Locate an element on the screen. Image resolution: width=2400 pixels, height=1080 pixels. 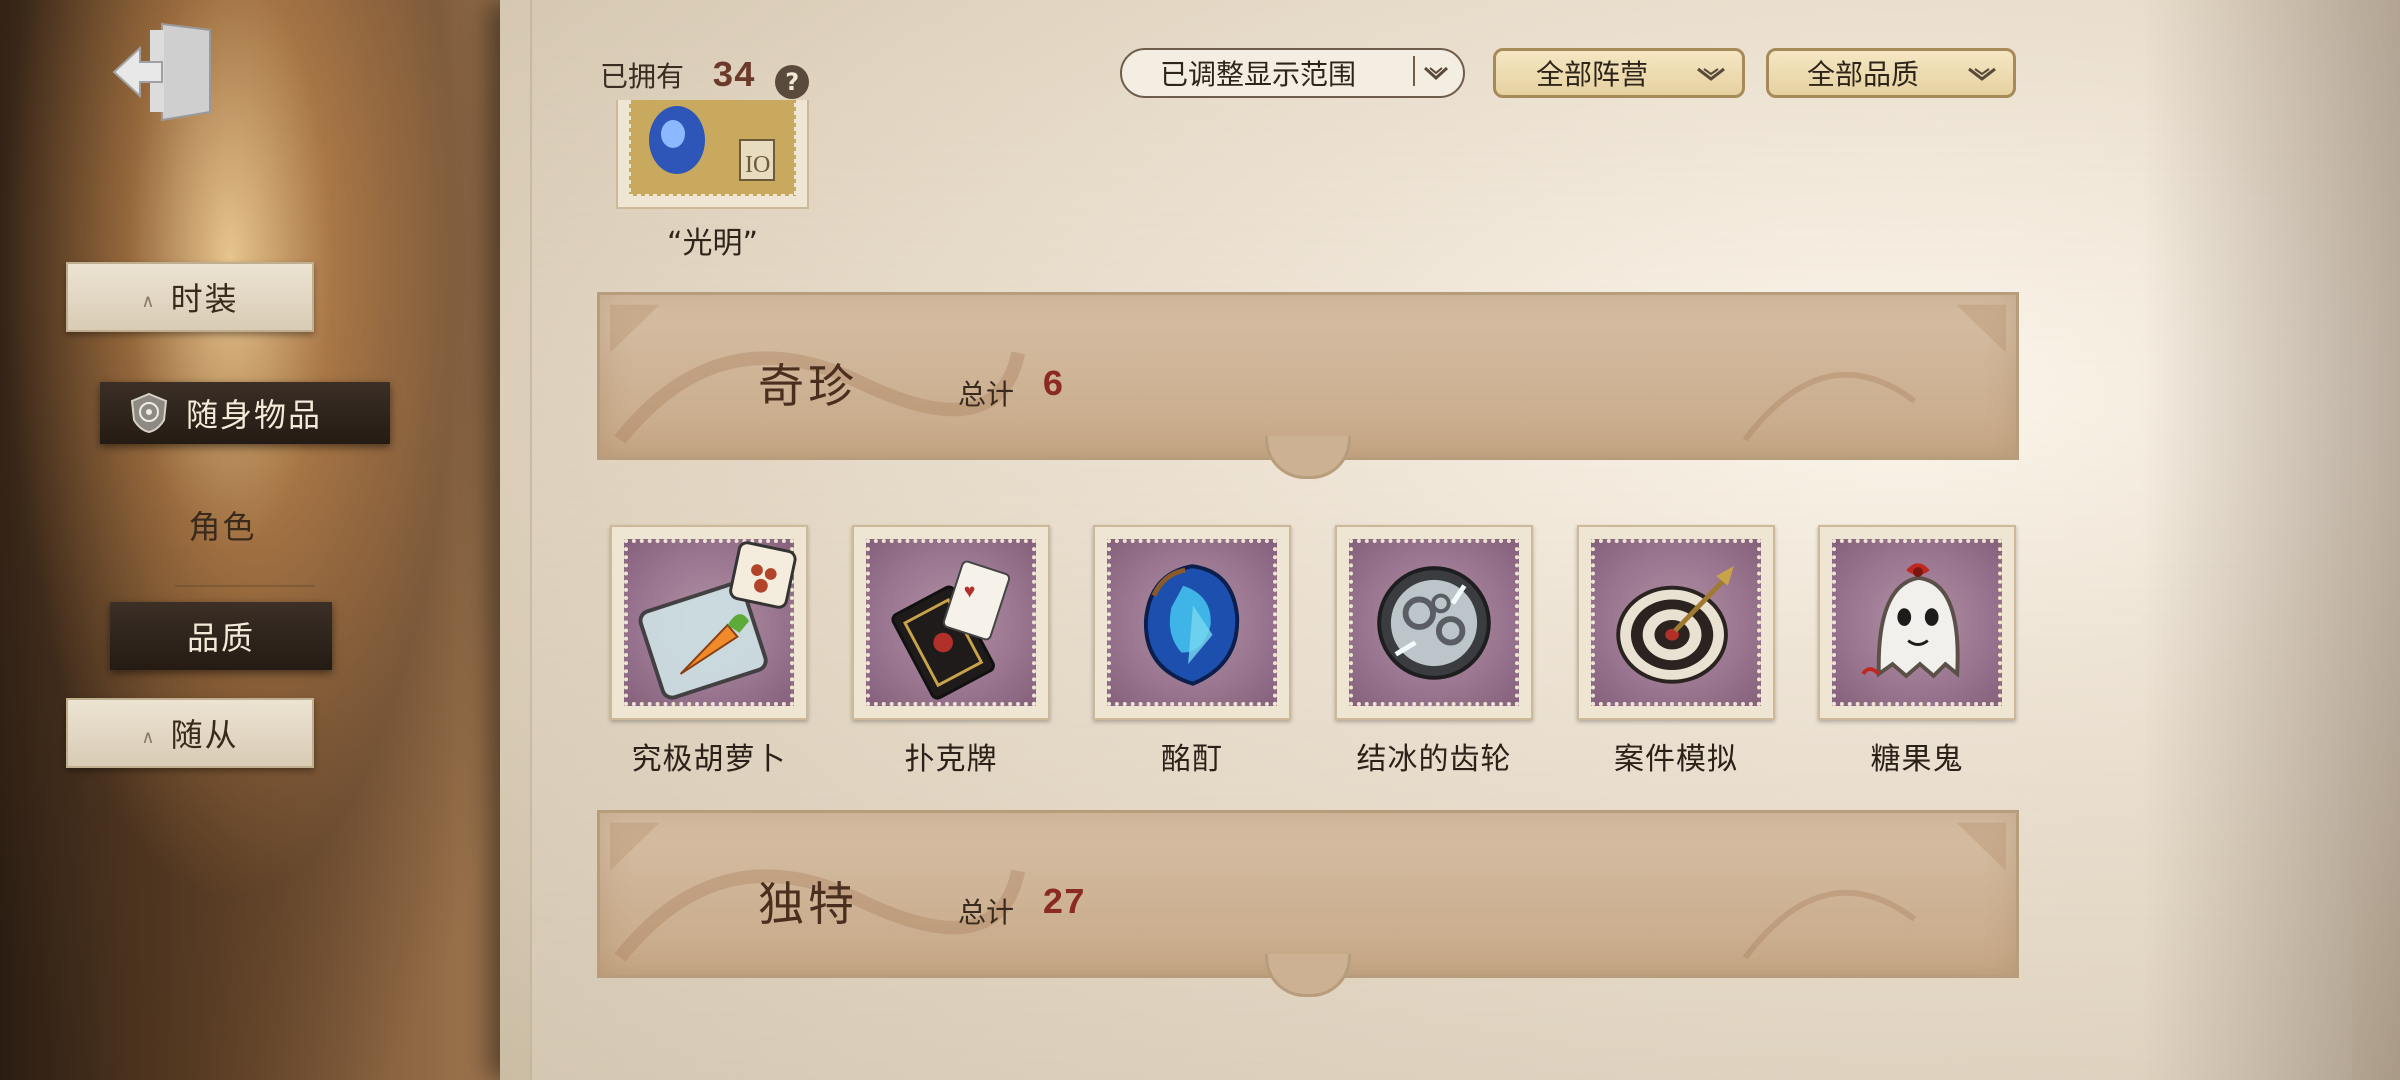
nav-item-quality: 品质 is located at coordinates (221, 636).